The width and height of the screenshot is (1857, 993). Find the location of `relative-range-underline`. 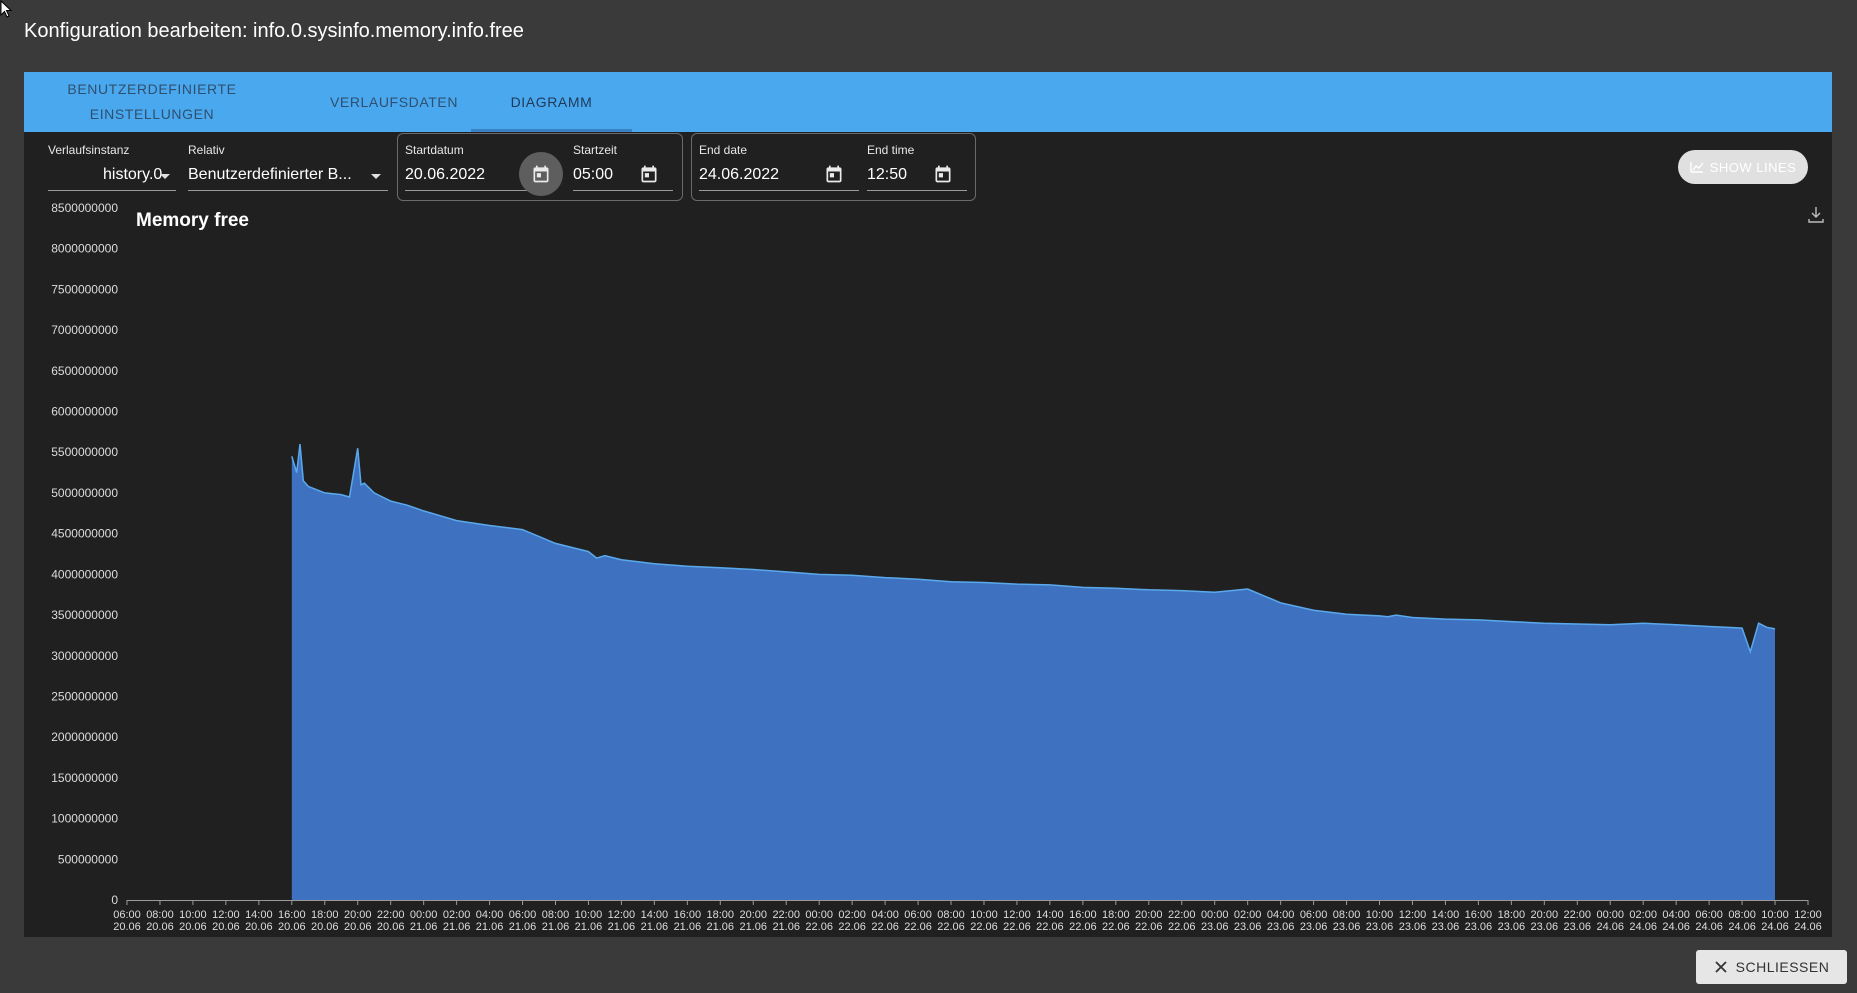

relative-range-underline is located at coordinates (288, 190).